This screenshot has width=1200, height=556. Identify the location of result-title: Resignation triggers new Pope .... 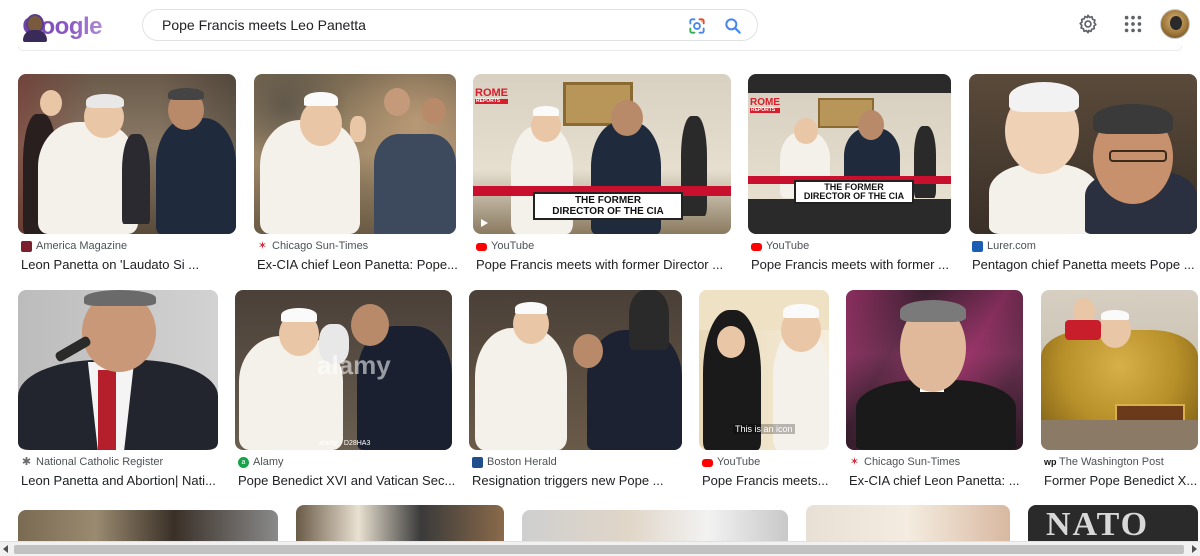
(568, 480).